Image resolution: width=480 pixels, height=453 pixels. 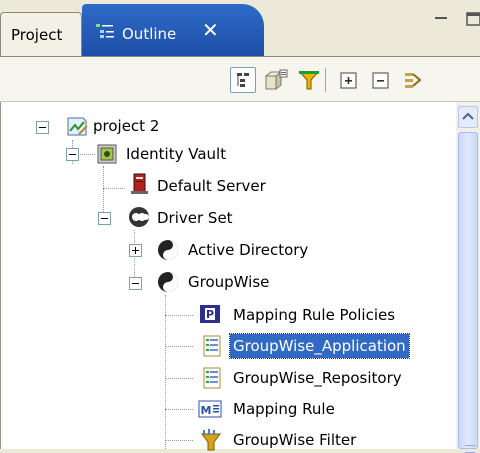 I want to click on policy-icon: P, so click(x=210, y=314).